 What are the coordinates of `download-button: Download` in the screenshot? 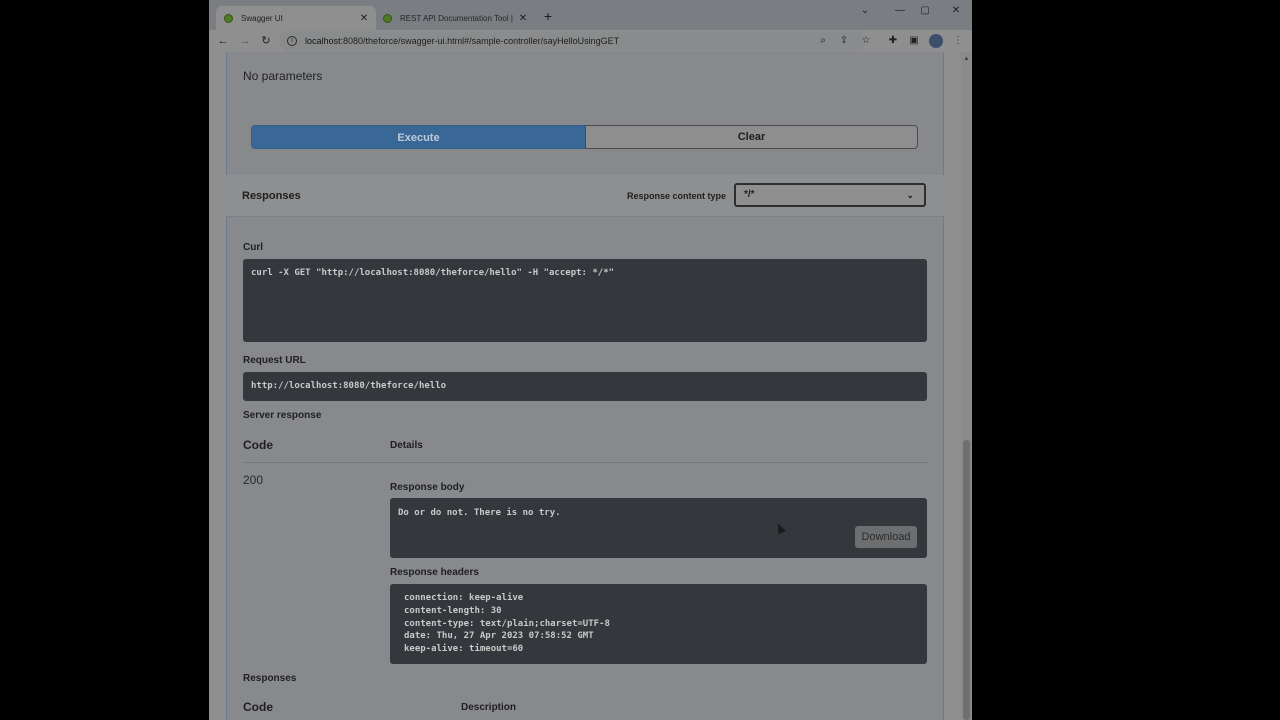 It's located at (886, 537).